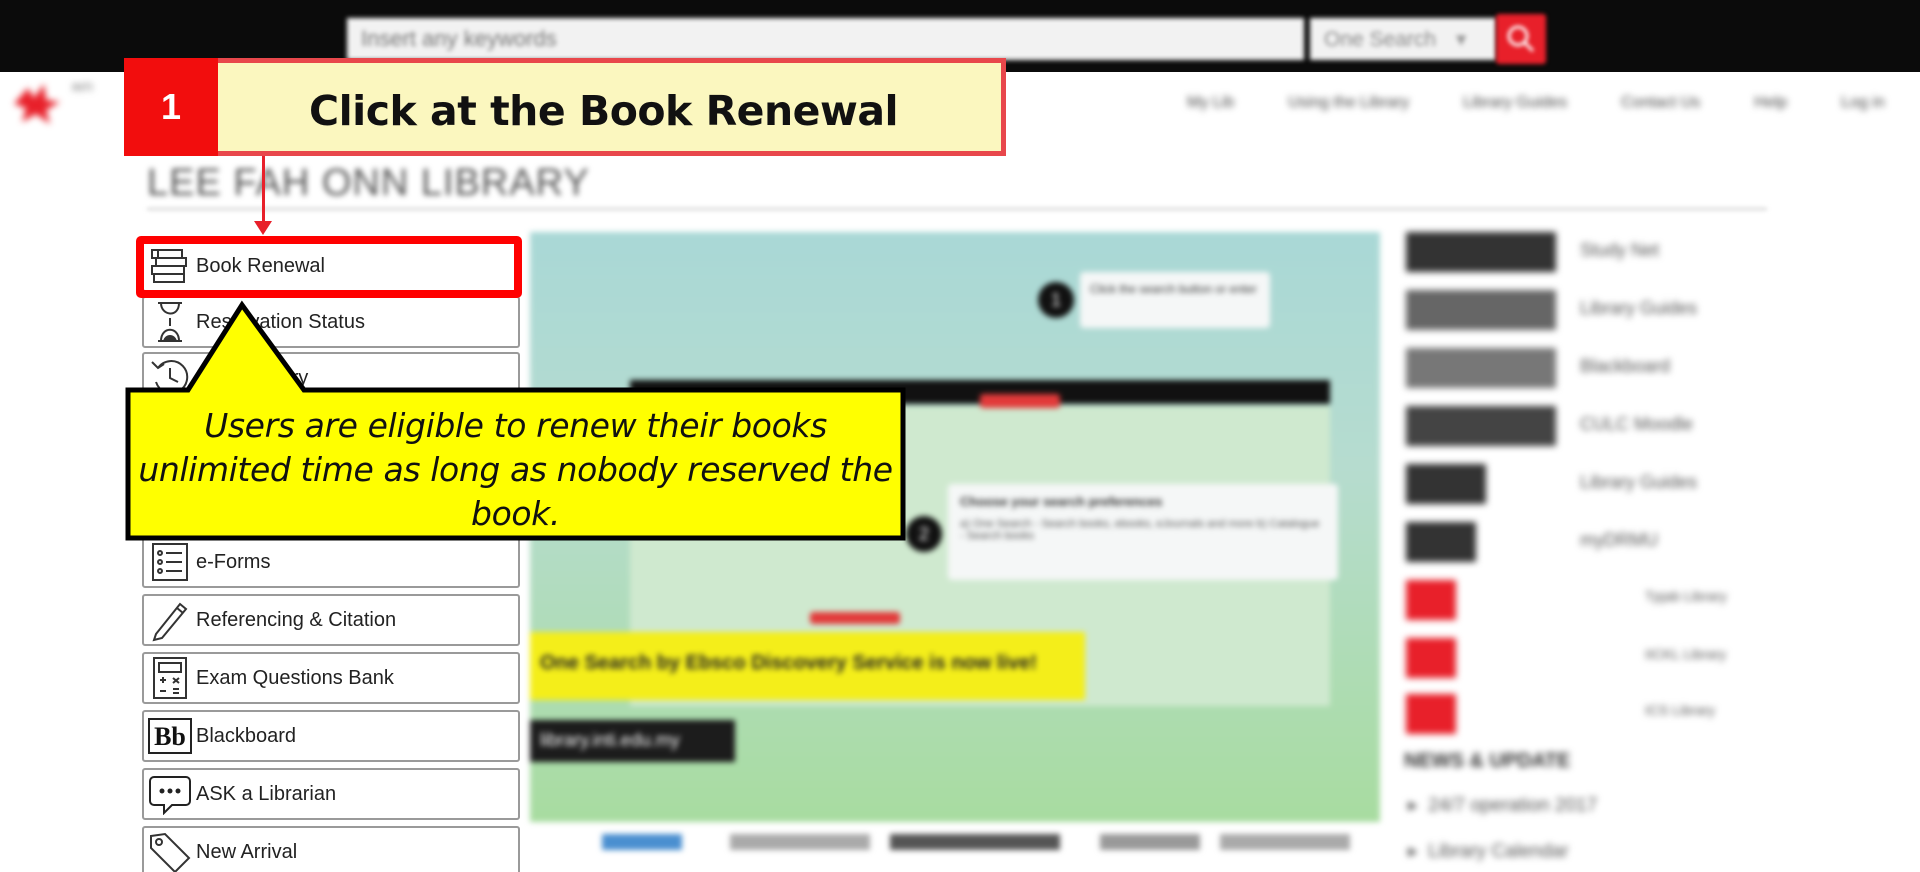 The height and width of the screenshot is (872, 1920). Describe the element at coordinates (170, 850) in the screenshot. I see `tag-icon` at that location.